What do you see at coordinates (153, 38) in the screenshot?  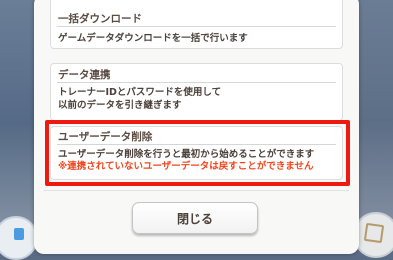 I see `bulk-download-description: ゲームデータダウンロードを一括で行います` at bounding box center [153, 38].